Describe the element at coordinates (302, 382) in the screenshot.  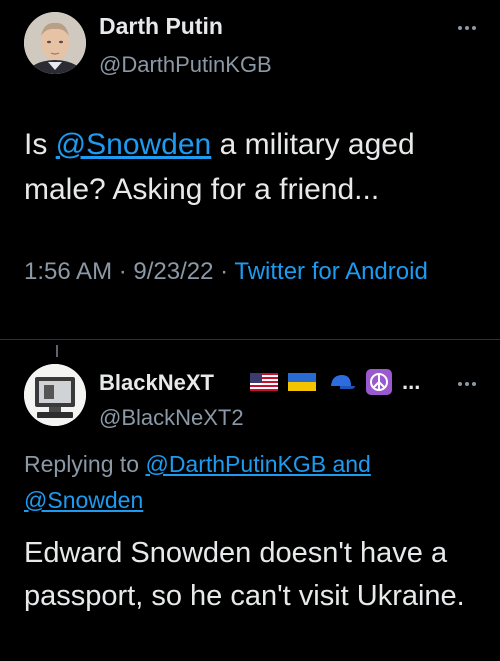
I see `ukraine-flag-icon` at that location.